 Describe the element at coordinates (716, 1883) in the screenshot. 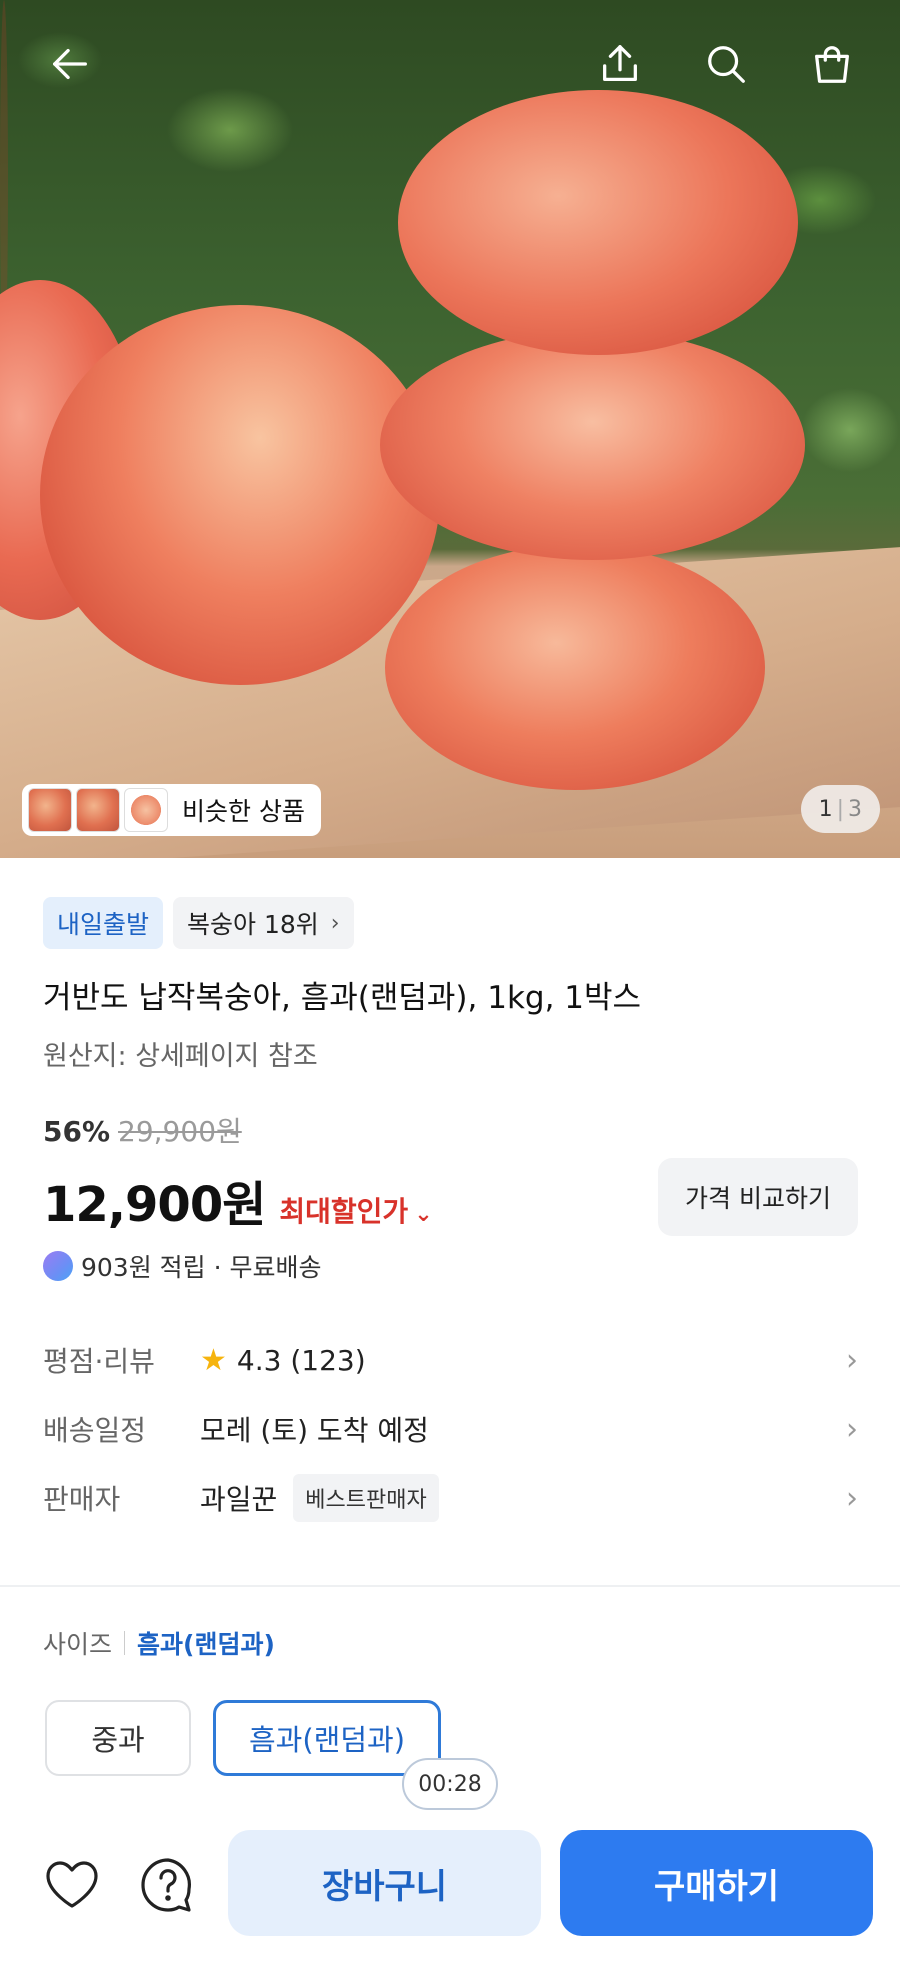

I see `buy-now-button: 구매하기` at that location.